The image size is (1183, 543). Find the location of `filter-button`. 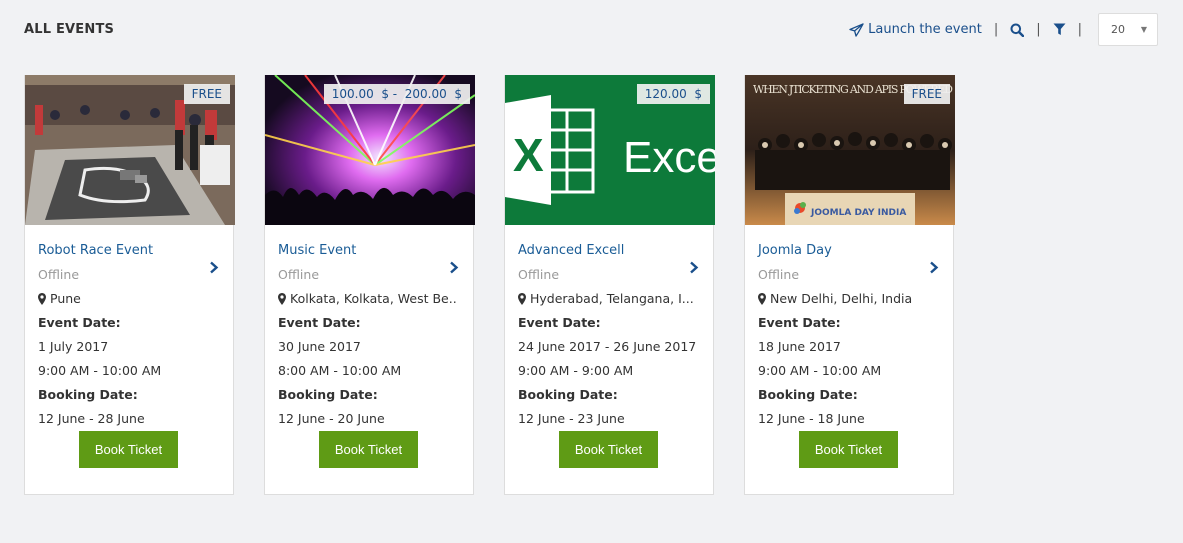

filter-button is located at coordinates (1059, 29).